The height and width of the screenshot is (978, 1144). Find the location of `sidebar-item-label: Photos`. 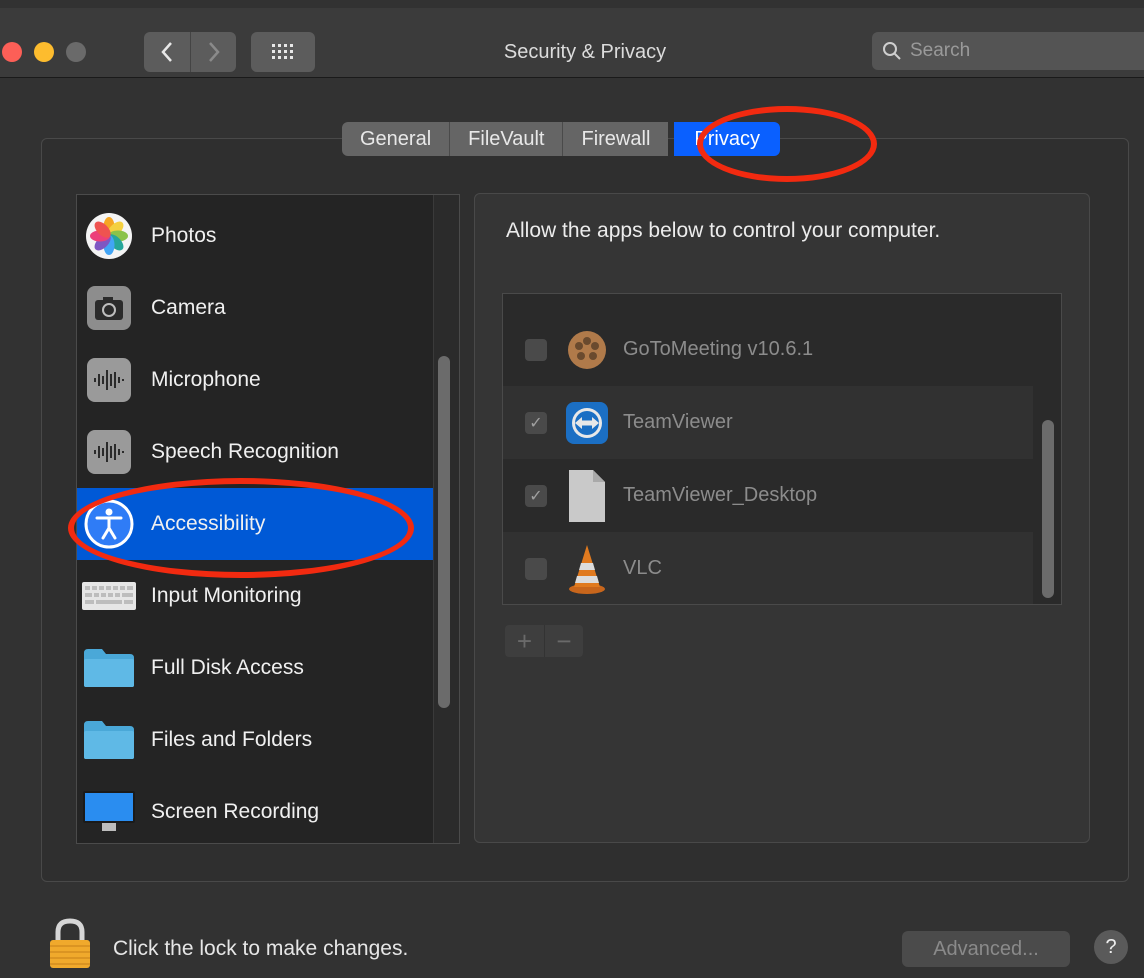

sidebar-item-label: Photos is located at coordinates (184, 235).